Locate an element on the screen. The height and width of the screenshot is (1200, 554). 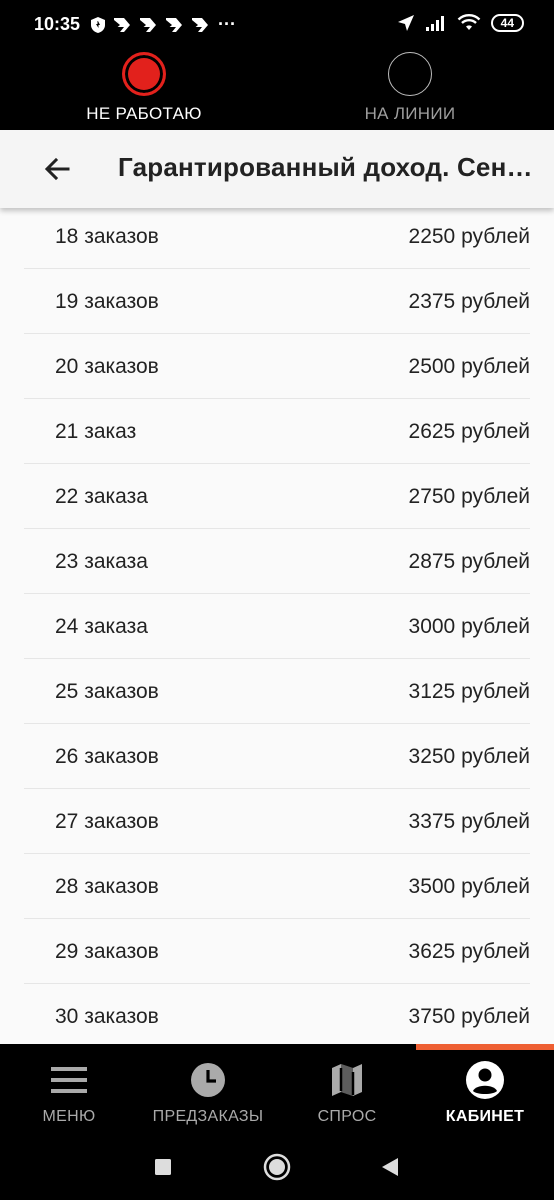
orders-count: 30 заказов is located at coordinates (107, 1016).